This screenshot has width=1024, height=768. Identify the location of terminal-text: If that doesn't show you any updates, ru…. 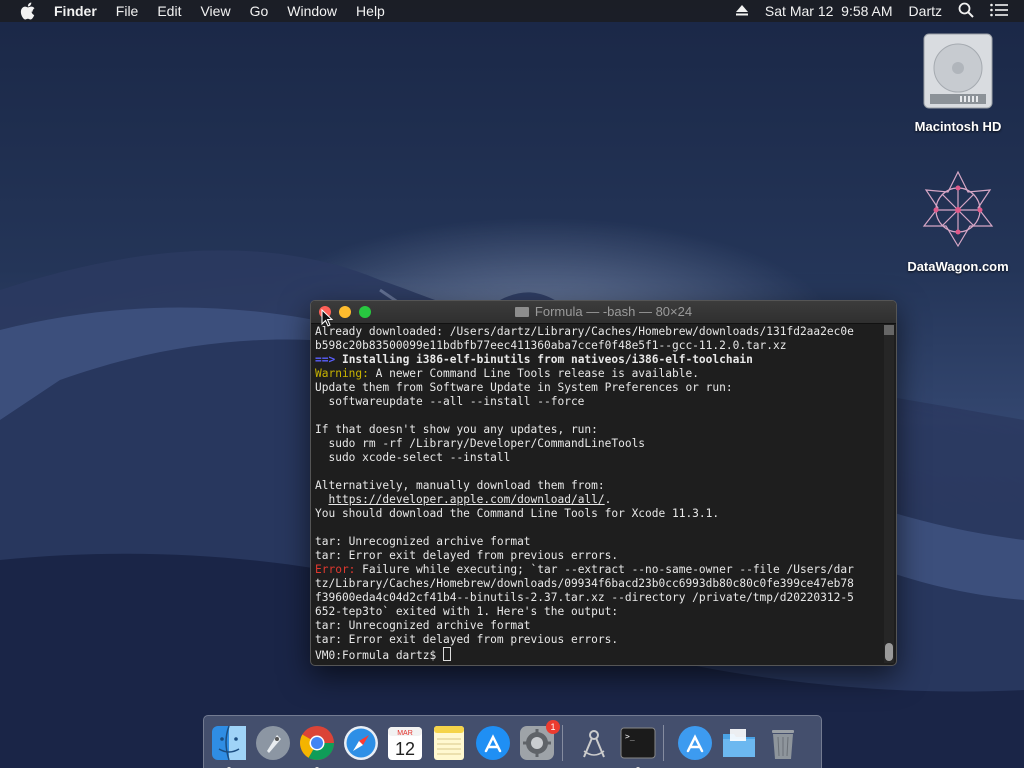
(456, 429).